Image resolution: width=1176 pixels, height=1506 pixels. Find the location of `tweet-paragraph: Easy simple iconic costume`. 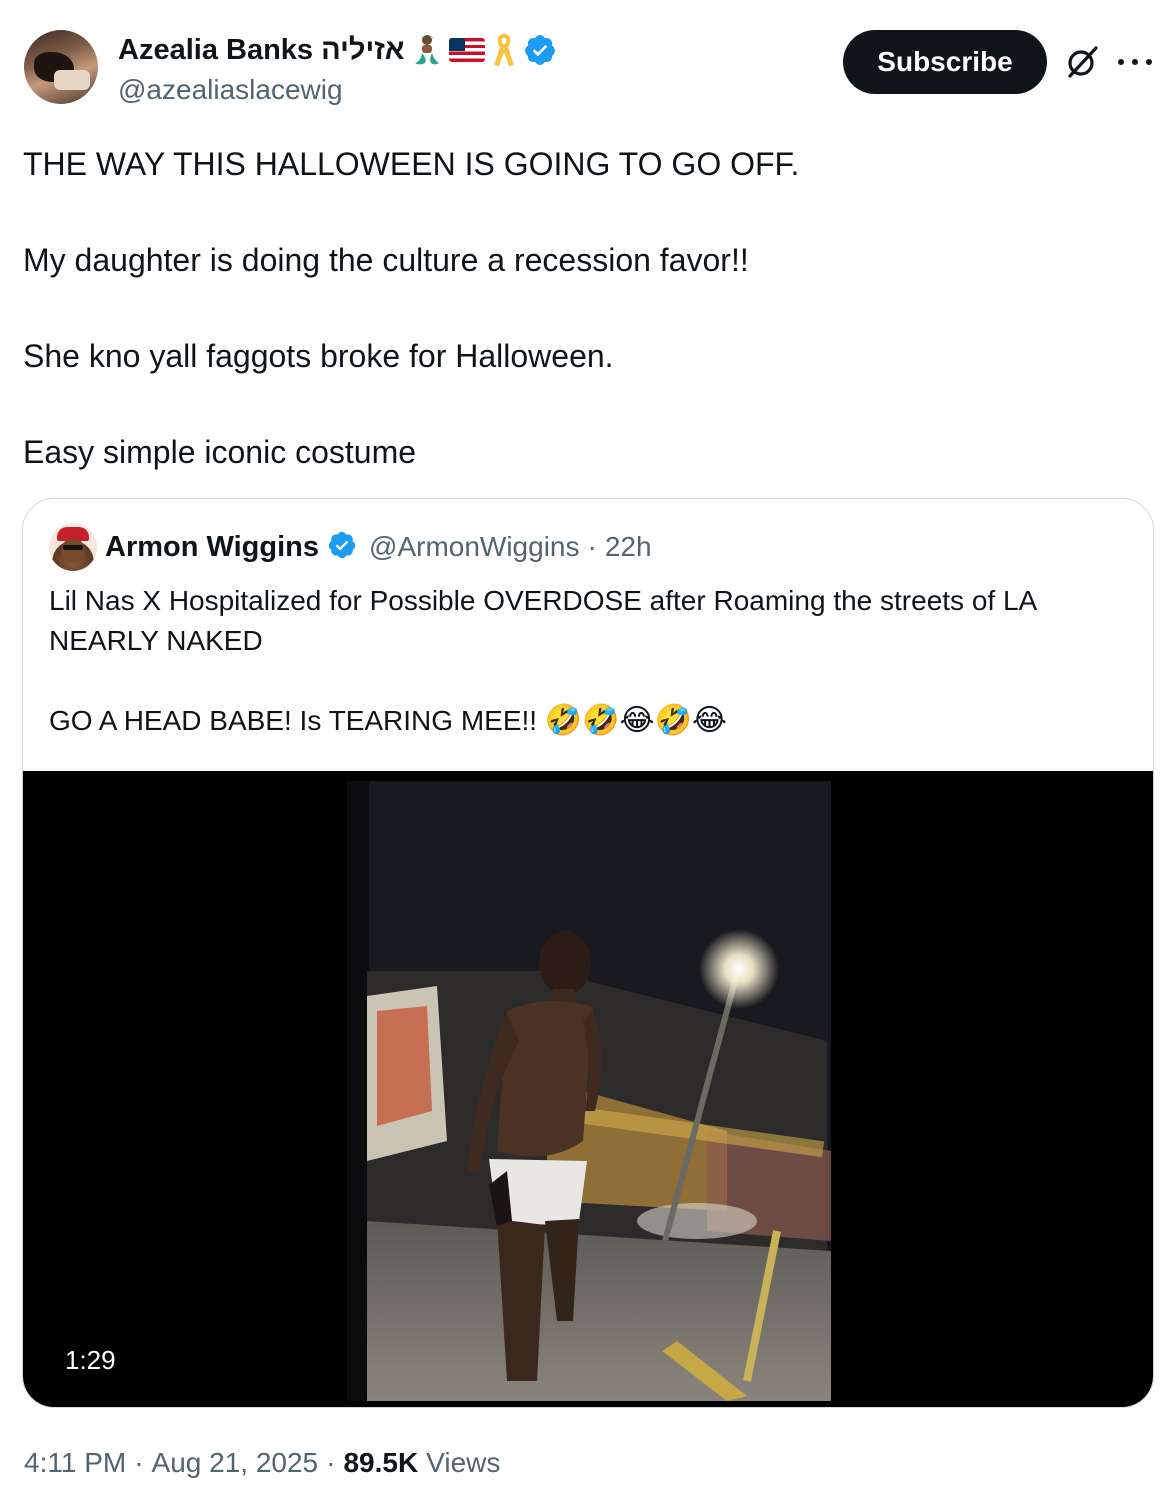

tweet-paragraph: Easy simple iconic costume is located at coordinates (220, 452).